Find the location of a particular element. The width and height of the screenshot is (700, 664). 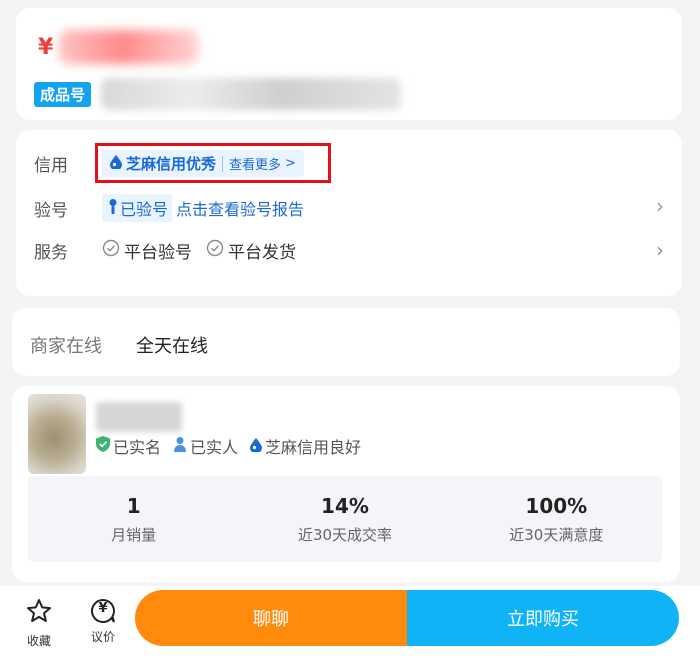

bottom-action-bar: 收藏 ¥ 议价 聊聊 立即购买 is located at coordinates (350, 625).